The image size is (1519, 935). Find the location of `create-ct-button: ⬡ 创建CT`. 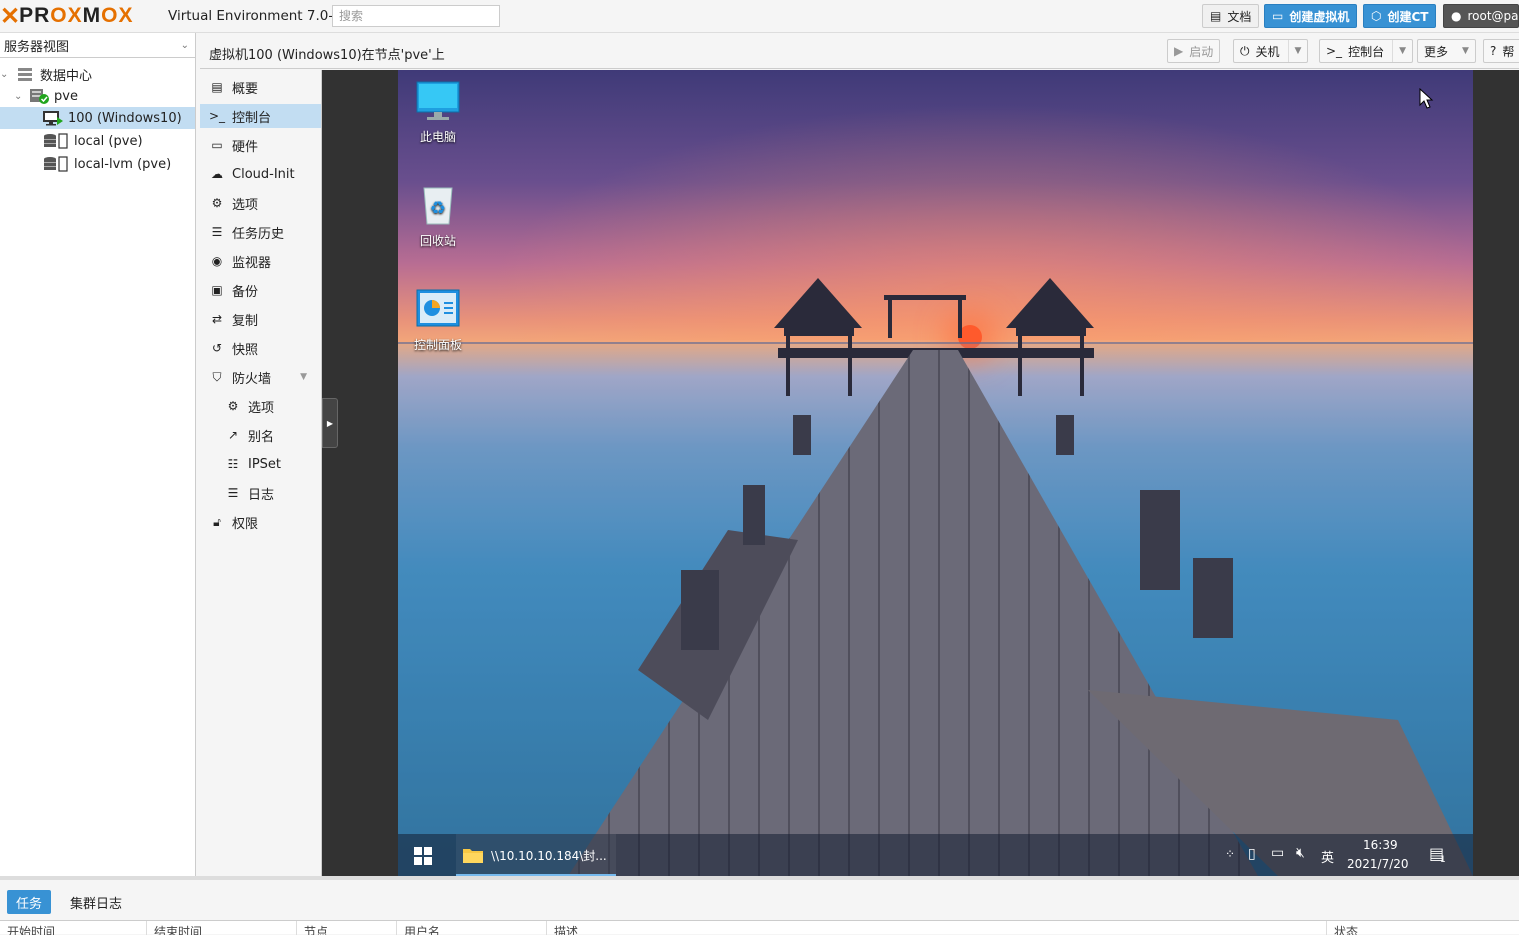

create-ct-button: ⬡ 创建CT is located at coordinates (1400, 16).